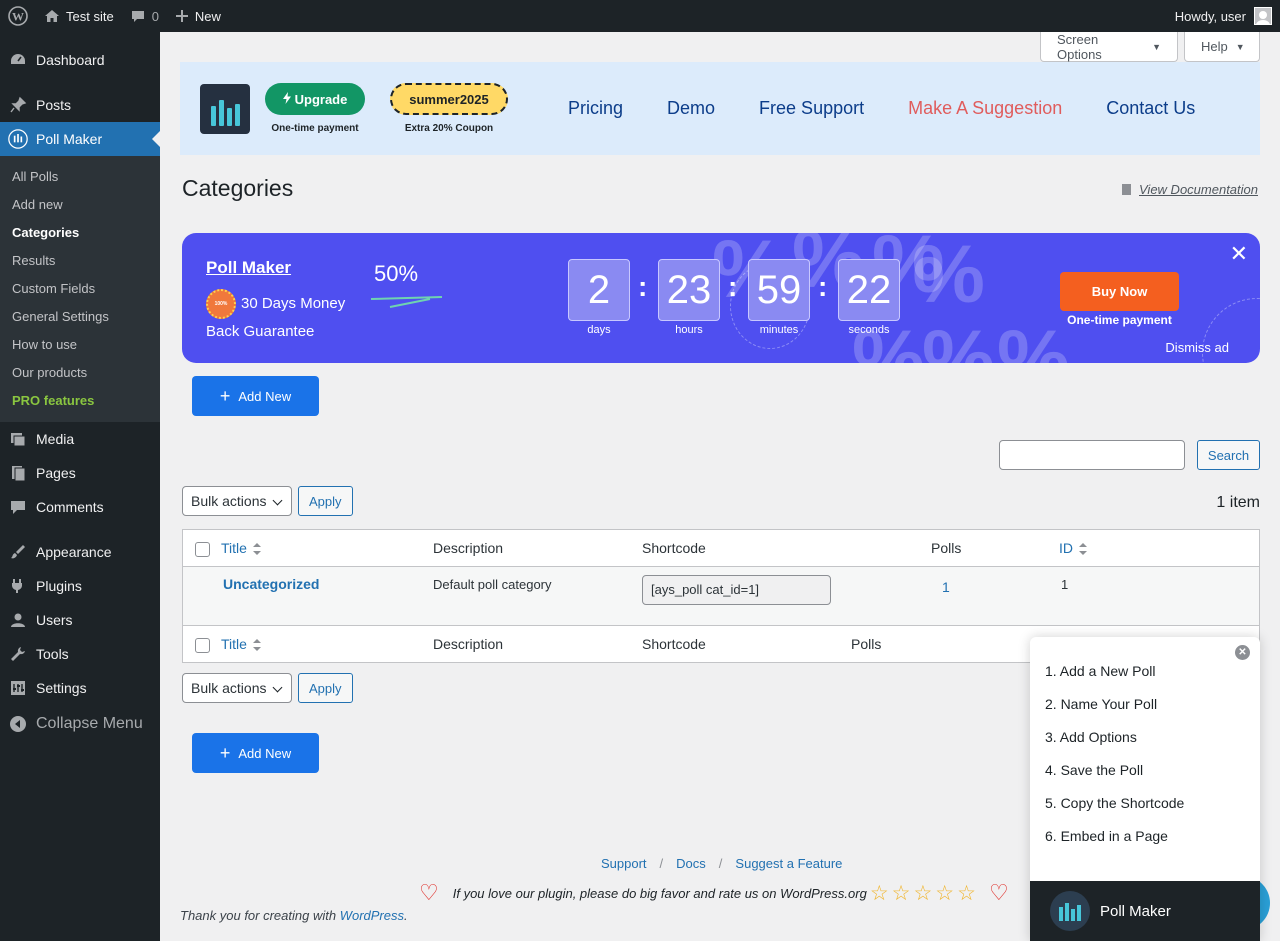 This screenshot has height=941, width=1280. I want to click on new-content-link: New, so click(198, 16).